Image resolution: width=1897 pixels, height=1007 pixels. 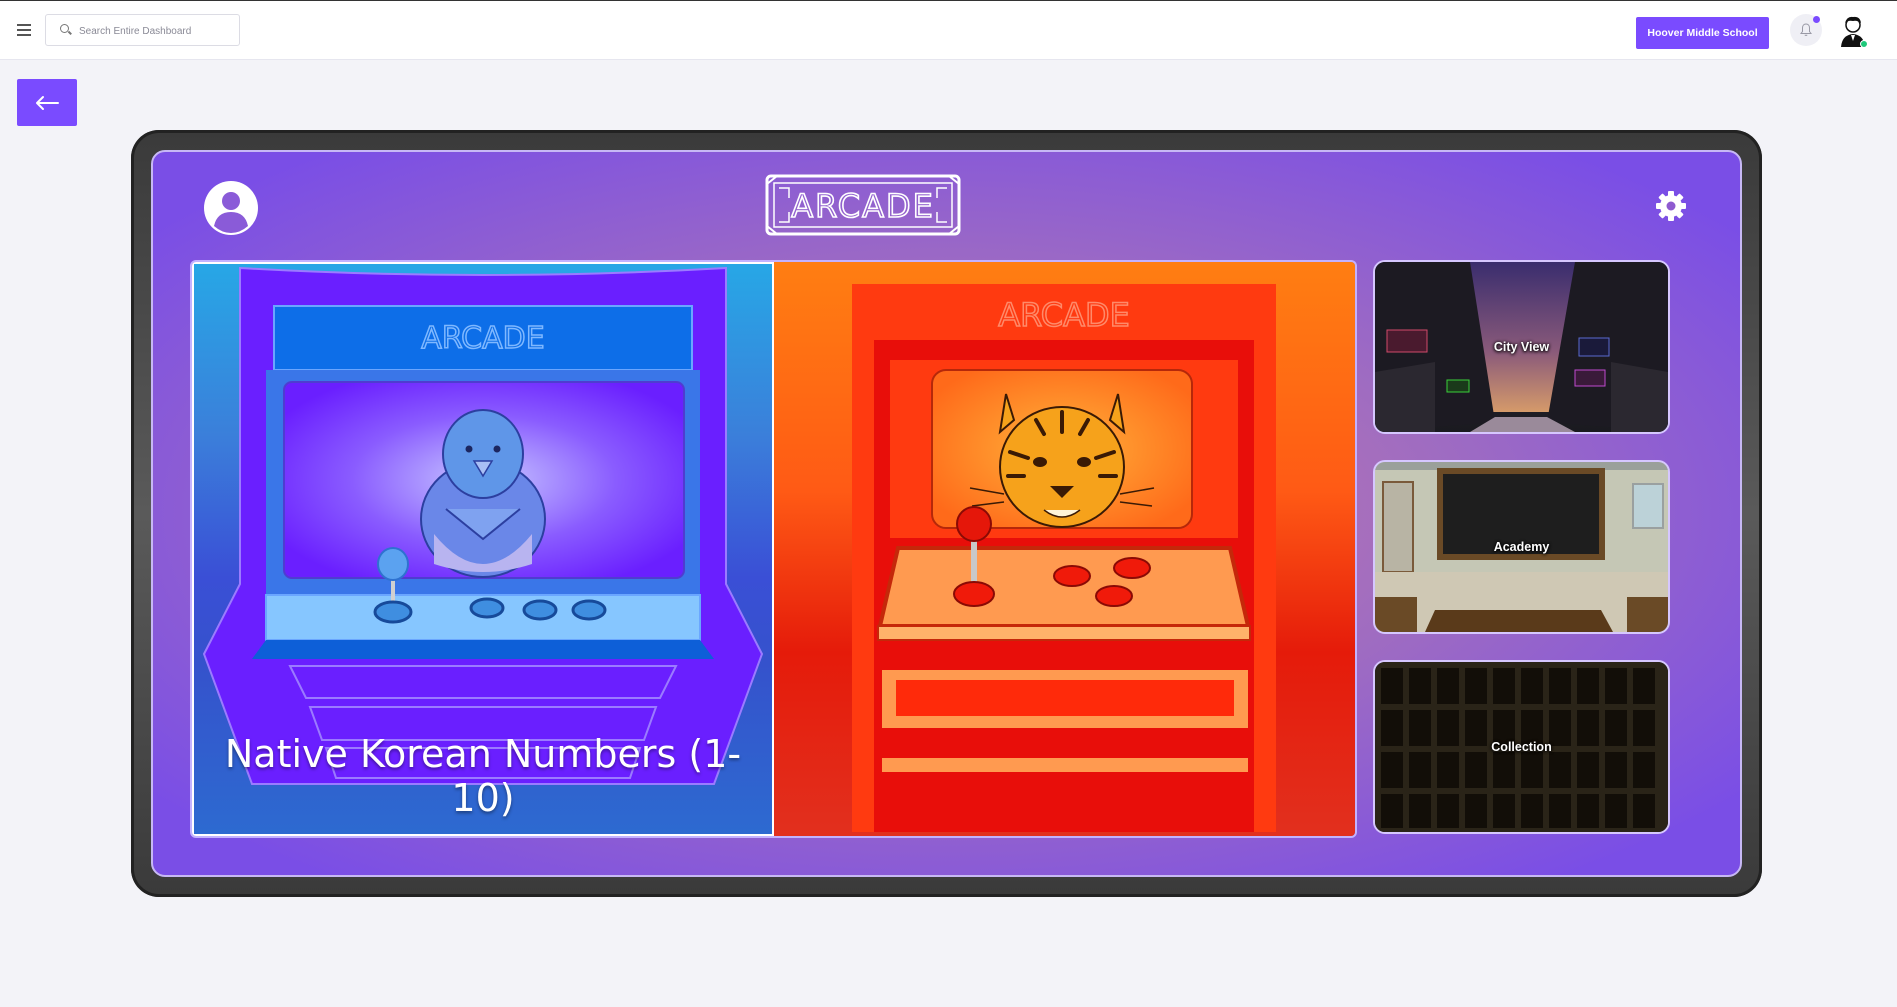 I want to click on back-button, so click(x=47, y=102).